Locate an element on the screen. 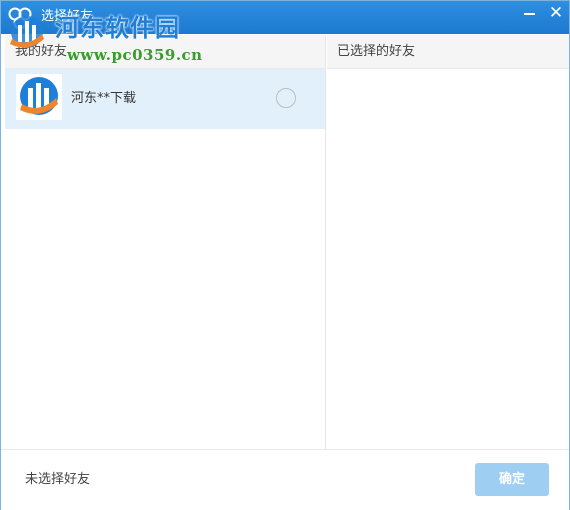 The height and width of the screenshot is (510, 570). window-title: 选择好友 is located at coordinates (67, 16).